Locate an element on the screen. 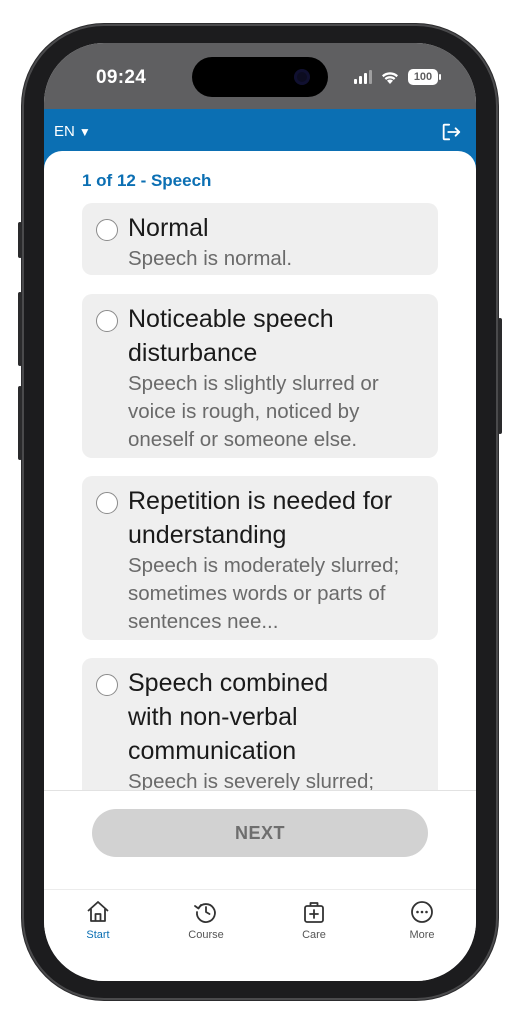  action-button is located at coordinates (20, 240).